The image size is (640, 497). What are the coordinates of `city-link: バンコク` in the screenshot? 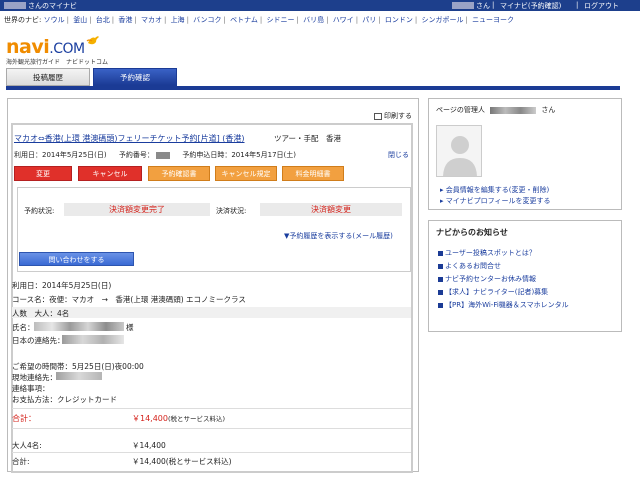 It's located at (207, 20).